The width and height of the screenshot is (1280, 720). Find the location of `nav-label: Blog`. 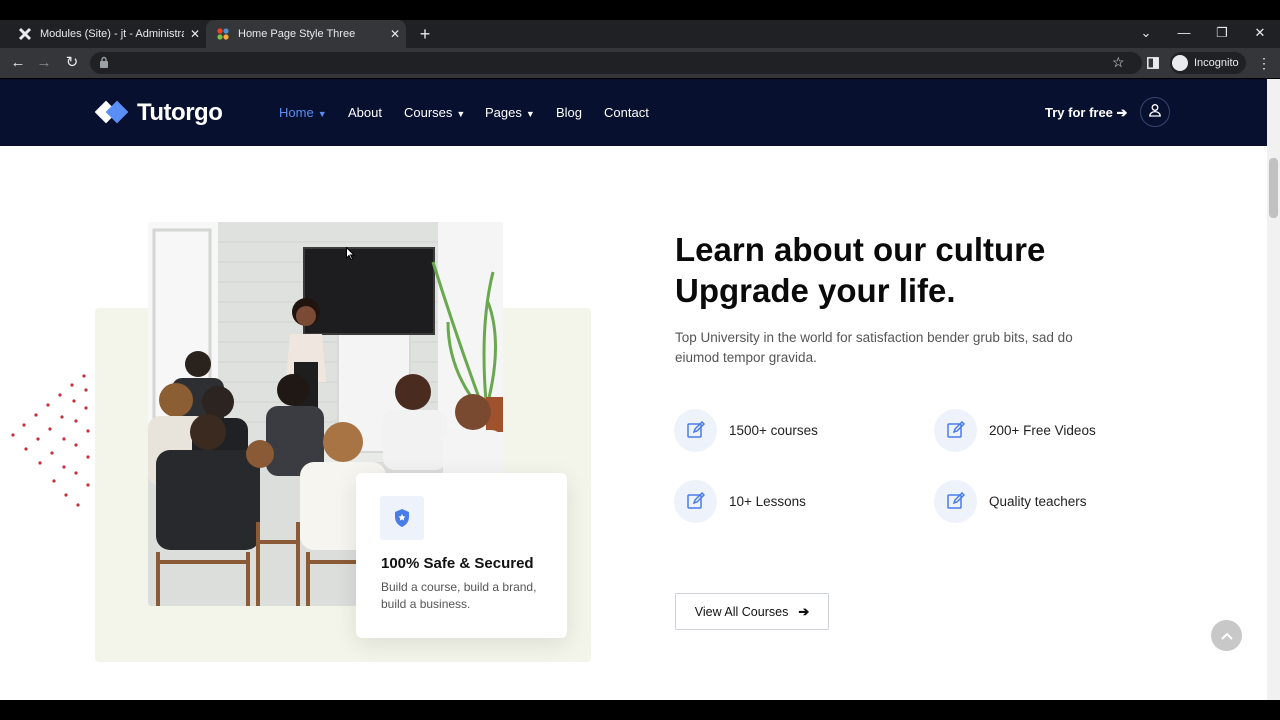

nav-label: Blog is located at coordinates (569, 112).